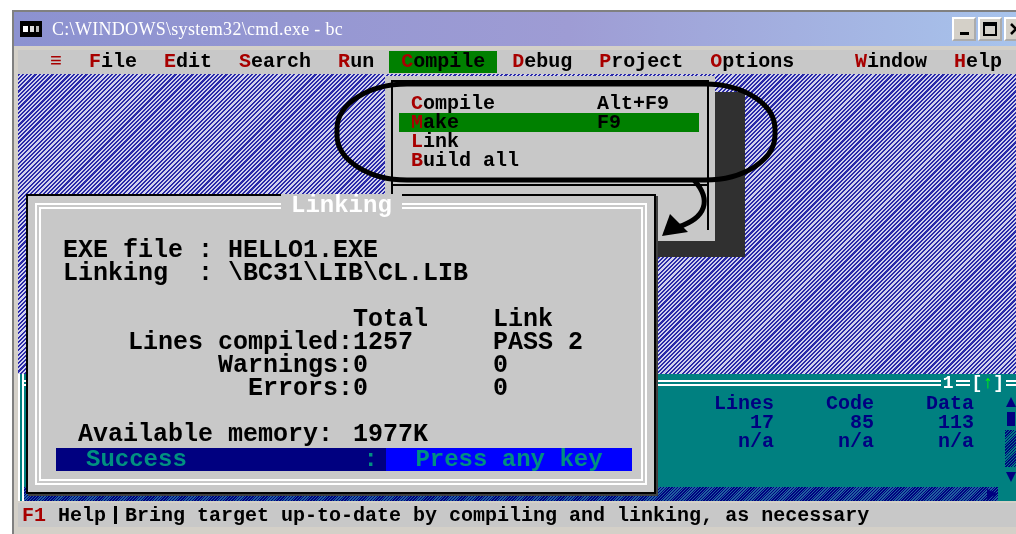  What do you see at coordinates (538, 342) in the screenshot?
I see `table-cell-text: PASS 2` at bounding box center [538, 342].